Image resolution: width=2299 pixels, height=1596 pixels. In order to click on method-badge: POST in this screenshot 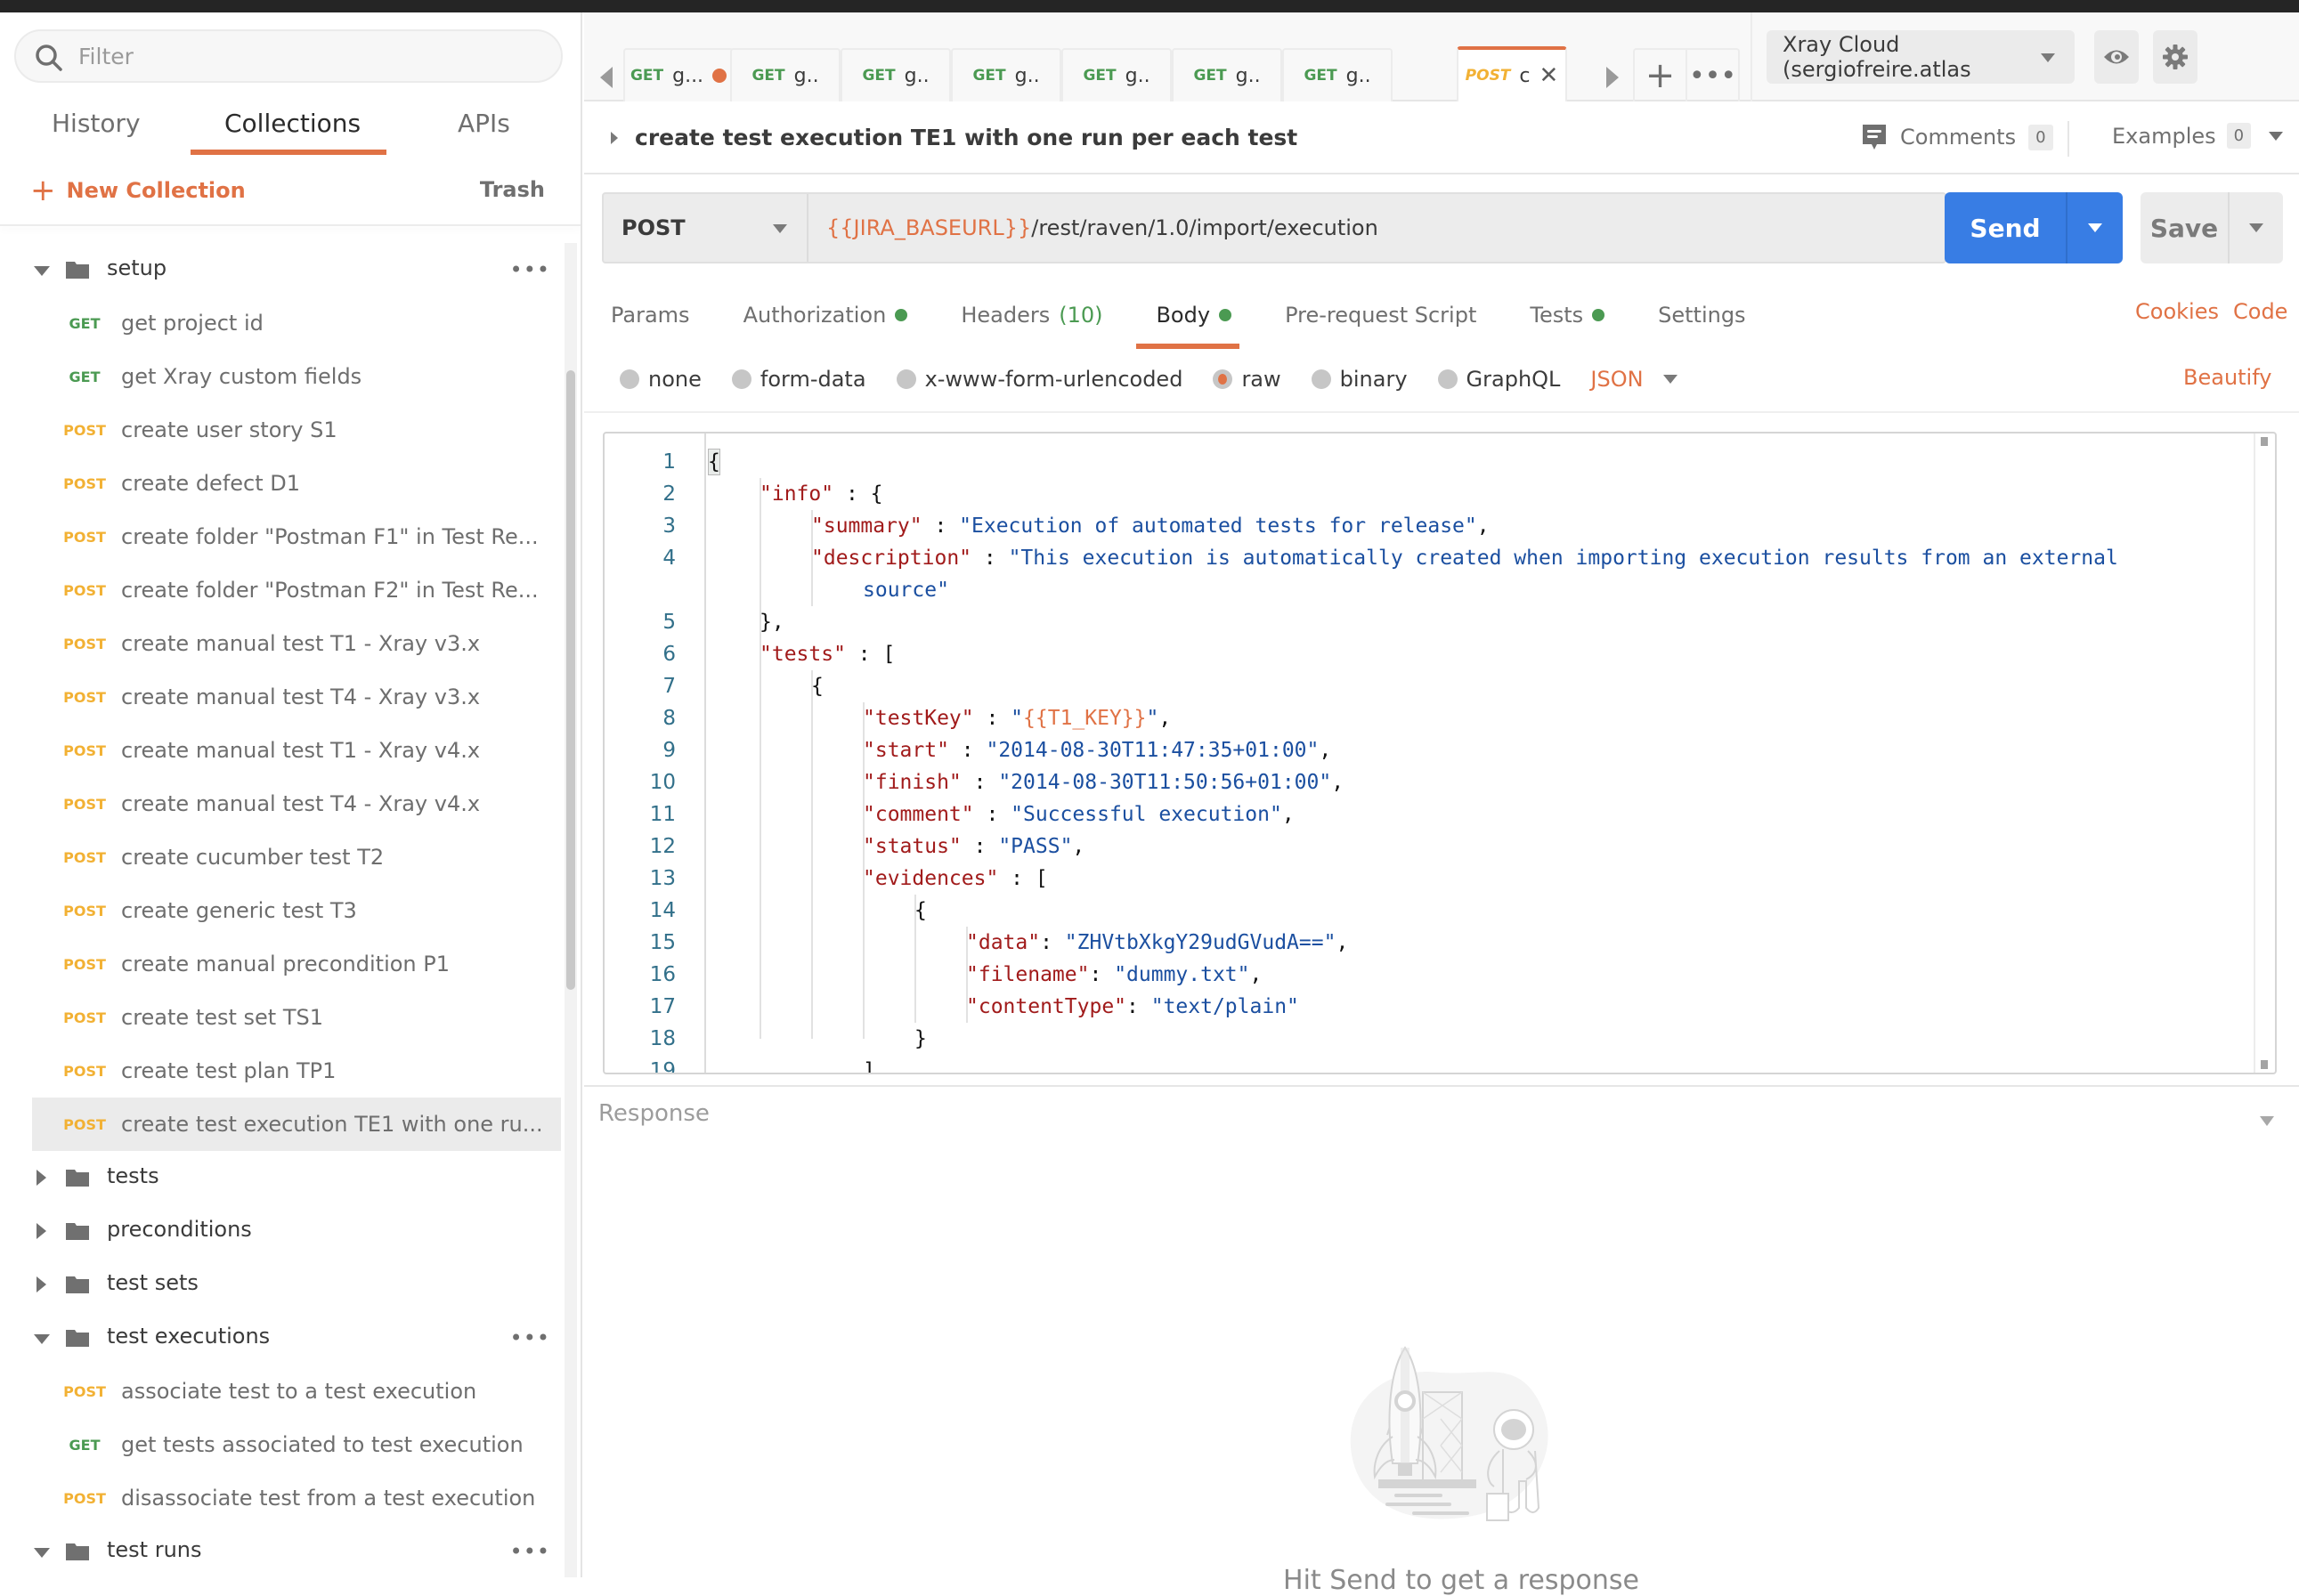, I will do `click(84, 483)`.